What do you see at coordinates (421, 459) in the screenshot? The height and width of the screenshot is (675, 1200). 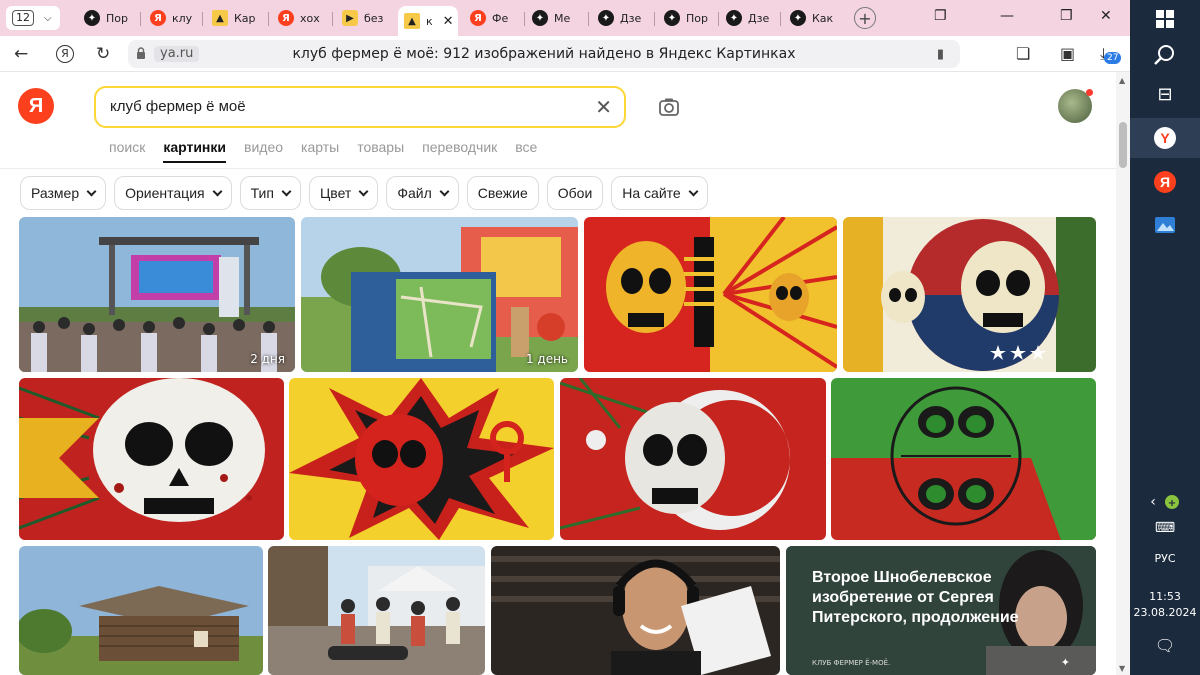 I see `image-result-skull-flame` at bounding box center [421, 459].